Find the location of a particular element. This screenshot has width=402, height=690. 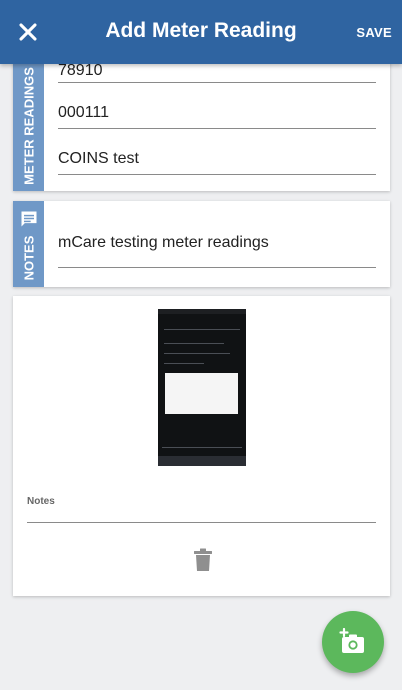

notes-label: NOTES is located at coordinates (28, 258).